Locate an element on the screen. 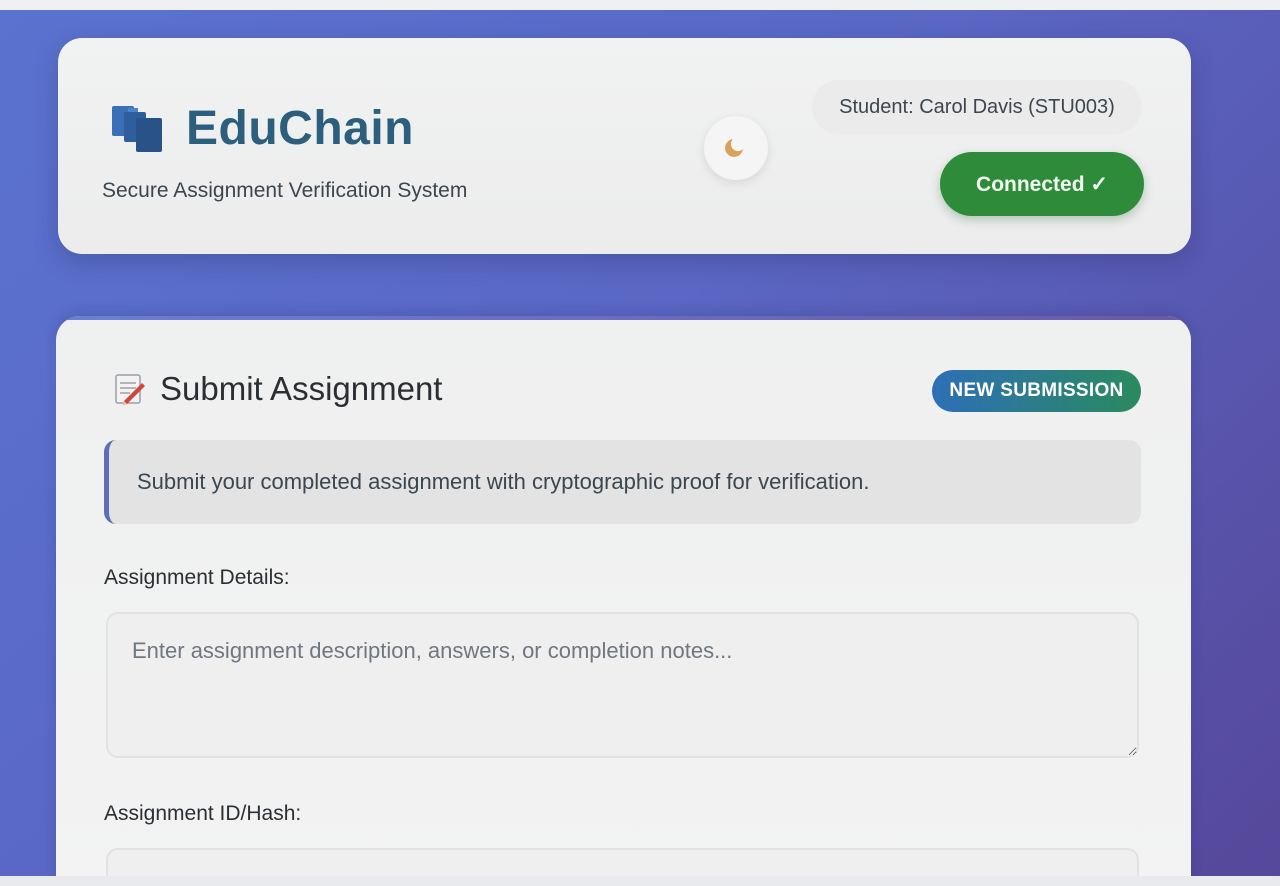 The width and height of the screenshot is (1280, 886). app-subtitle: Secure Assignment Verification System is located at coordinates (285, 190).